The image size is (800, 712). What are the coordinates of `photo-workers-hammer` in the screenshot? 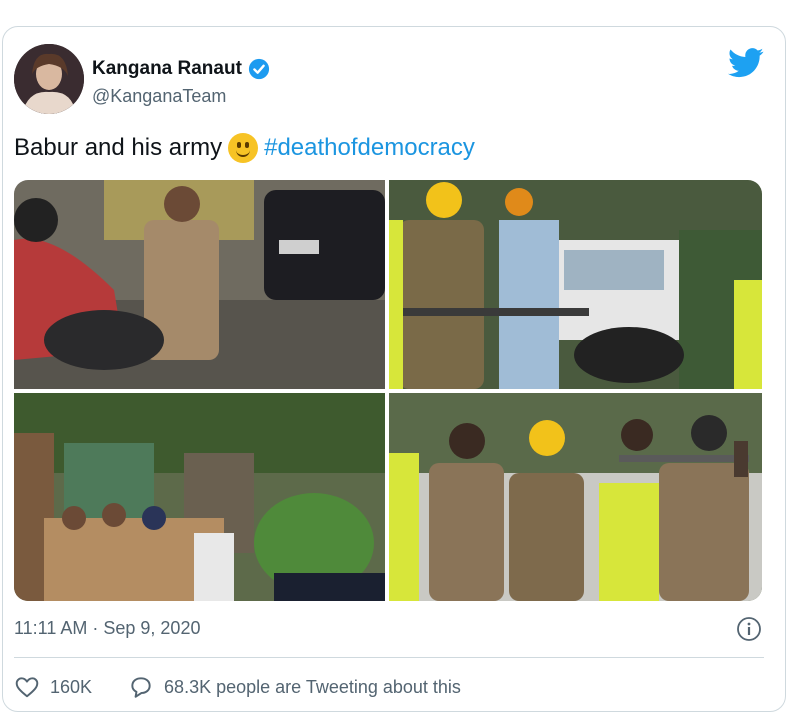 It's located at (575, 284).